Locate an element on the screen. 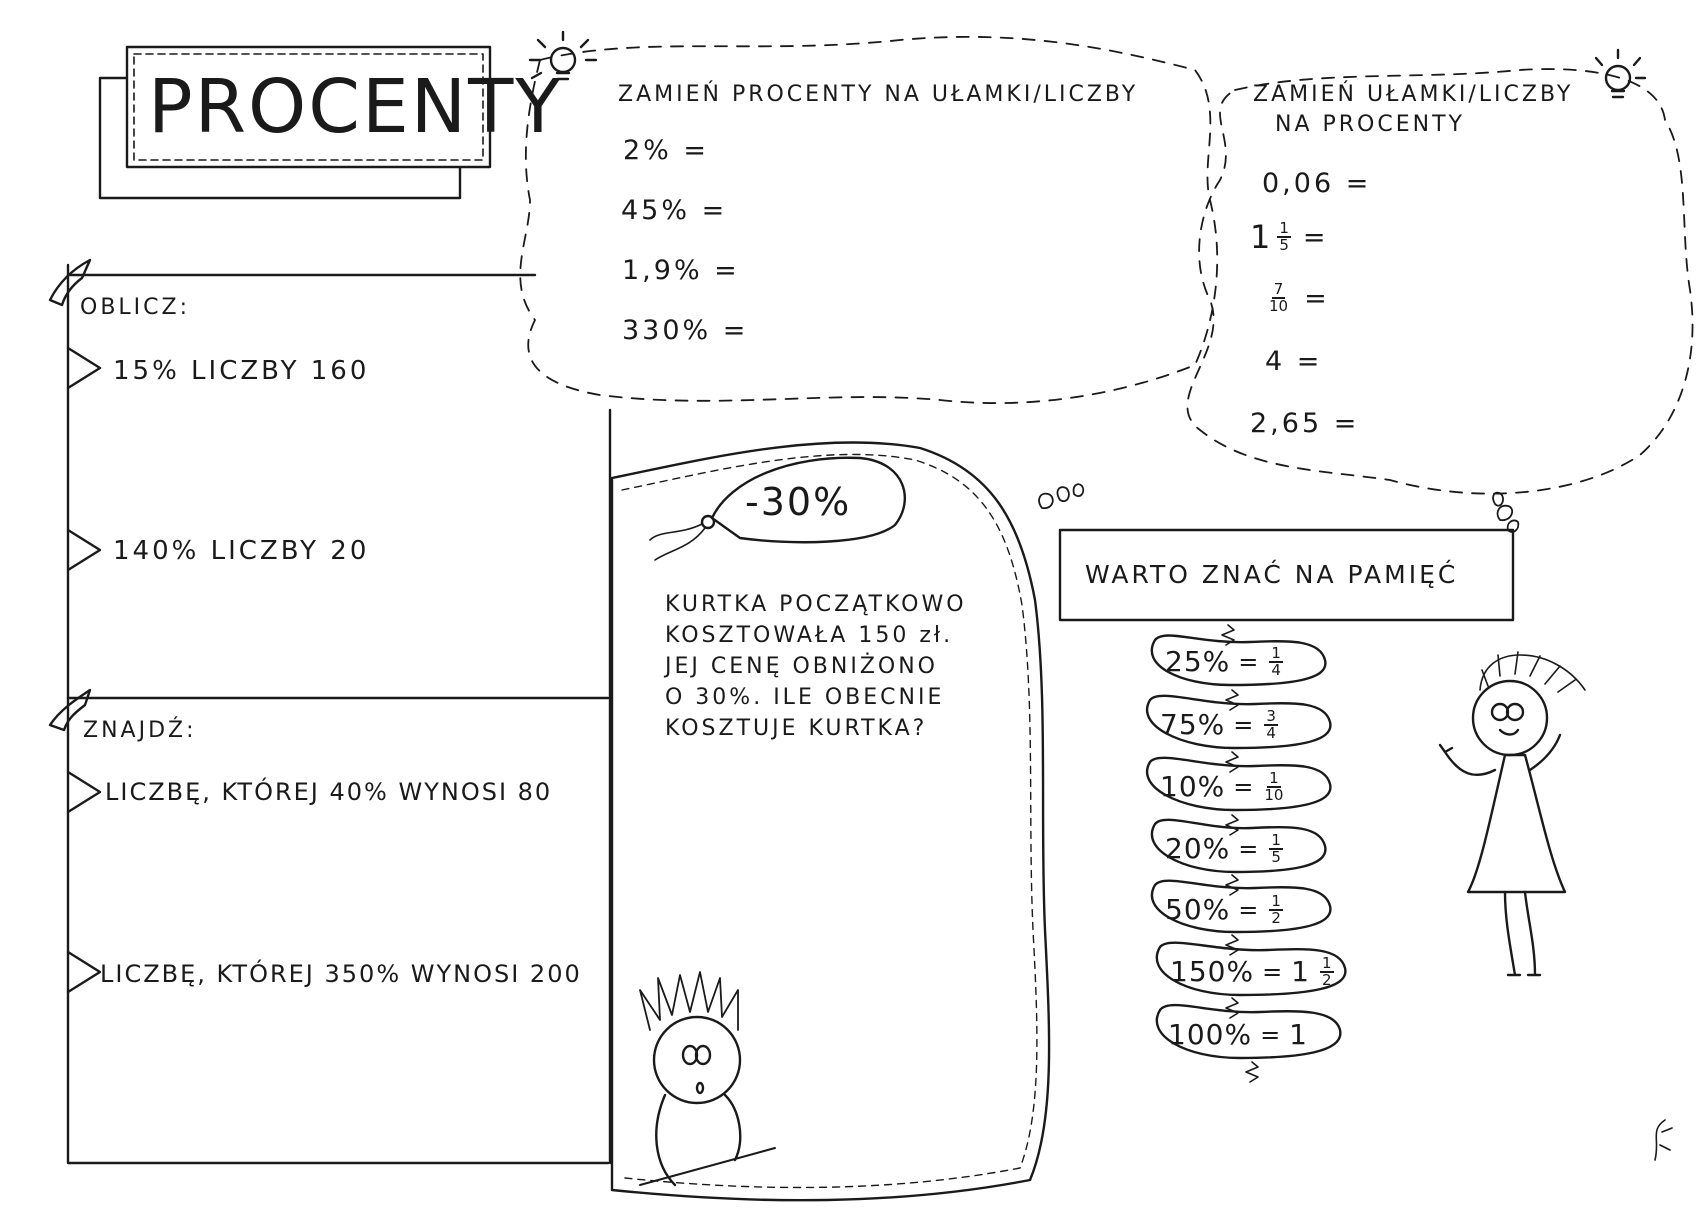 This screenshot has width=1708, height=1219. tag-string is located at coordinates (677, 542).